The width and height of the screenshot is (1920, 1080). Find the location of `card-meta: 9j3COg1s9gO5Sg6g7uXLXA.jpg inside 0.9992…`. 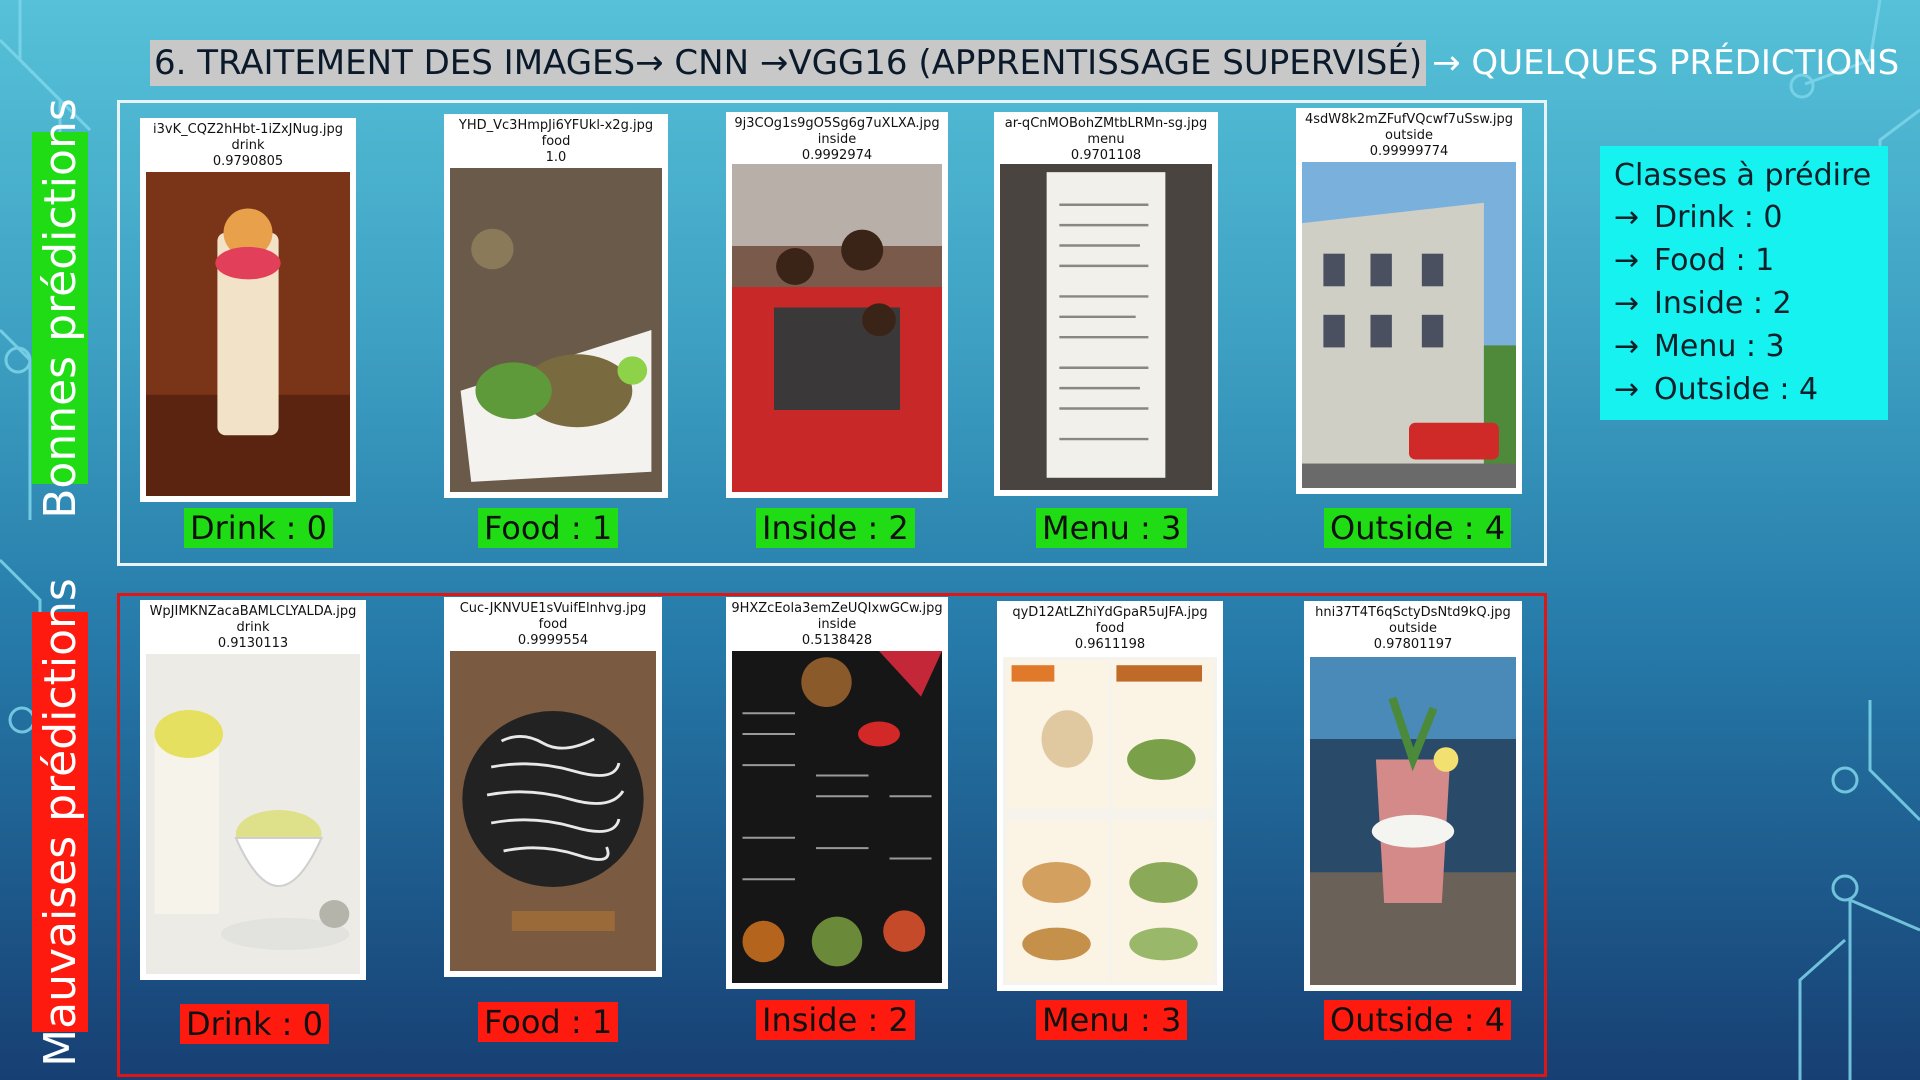

card-meta: 9j3COg1s9gO5Sg6g7uXLXA.jpg inside 0.9992… is located at coordinates (837, 138).